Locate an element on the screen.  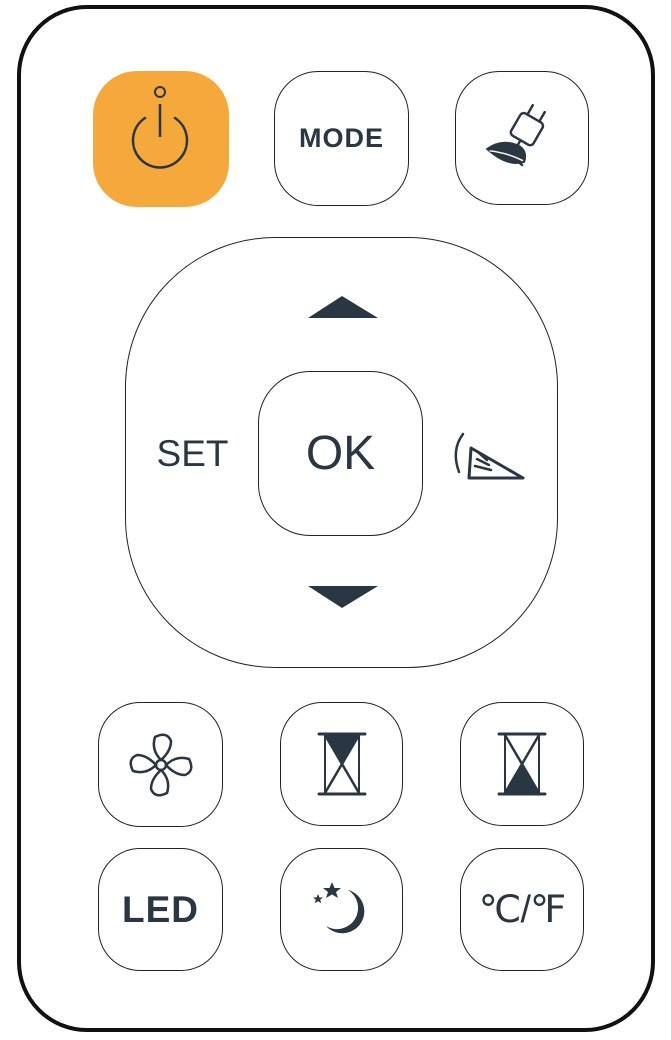
temperature-unit-label: ℃/℉ is located at coordinates (522, 910).